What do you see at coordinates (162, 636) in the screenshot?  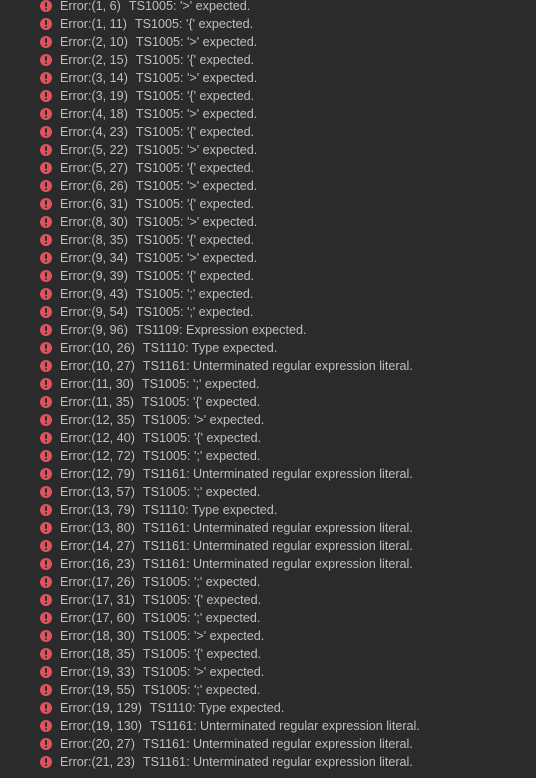 I see `error-text: Error:(18, 30) TS1005: '>' expected.` at bounding box center [162, 636].